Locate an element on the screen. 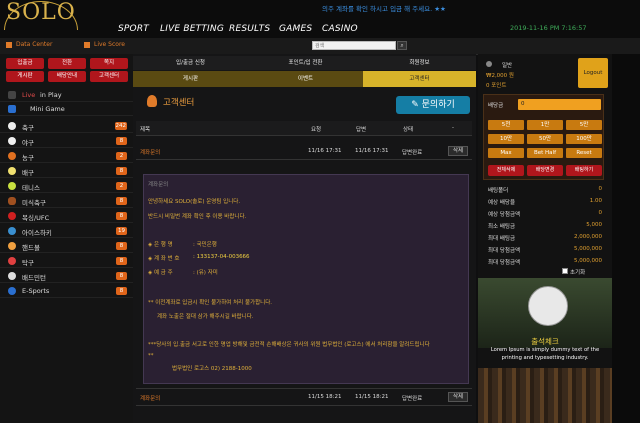 This screenshot has width=640, height=423. chip-max: Max is located at coordinates (506, 153).